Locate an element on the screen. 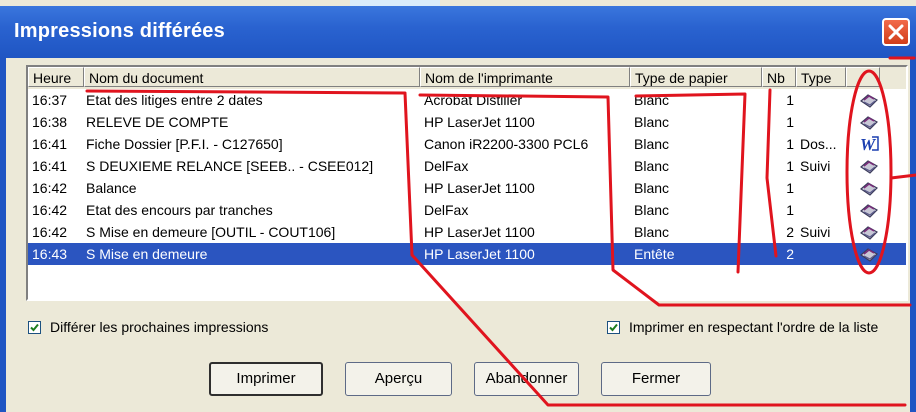  window-title: Impressions différées is located at coordinates (119, 31).